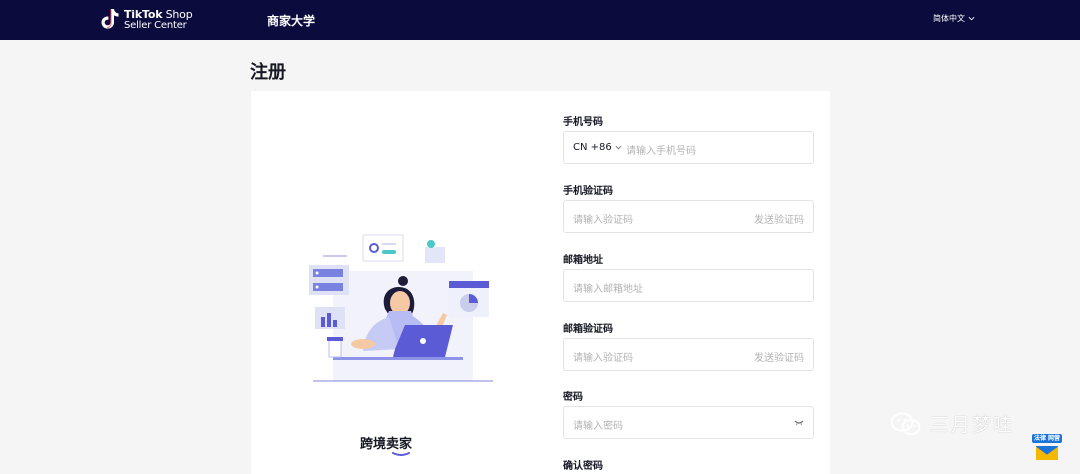 Image resolution: width=1080 pixels, height=474 pixels. What do you see at coordinates (268, 72) in the screenshot?
I see `page-title: 注册` at bounding box center [268, 72].